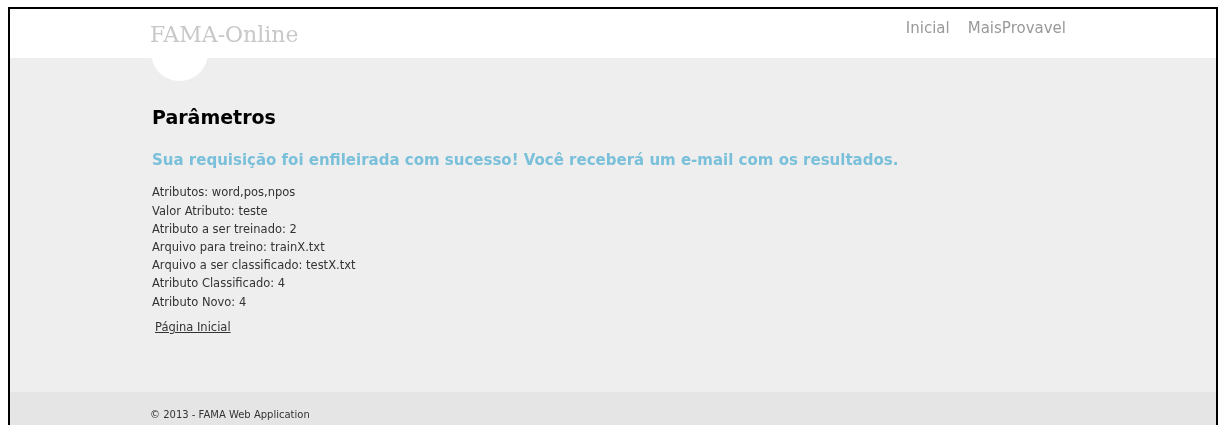 This screenshot has width=1220, height=425. Describe the element at coordinates (239, 247) in the screenshot. I see `parameter-line: Arquivo para treino: trainX.txt` at that location.